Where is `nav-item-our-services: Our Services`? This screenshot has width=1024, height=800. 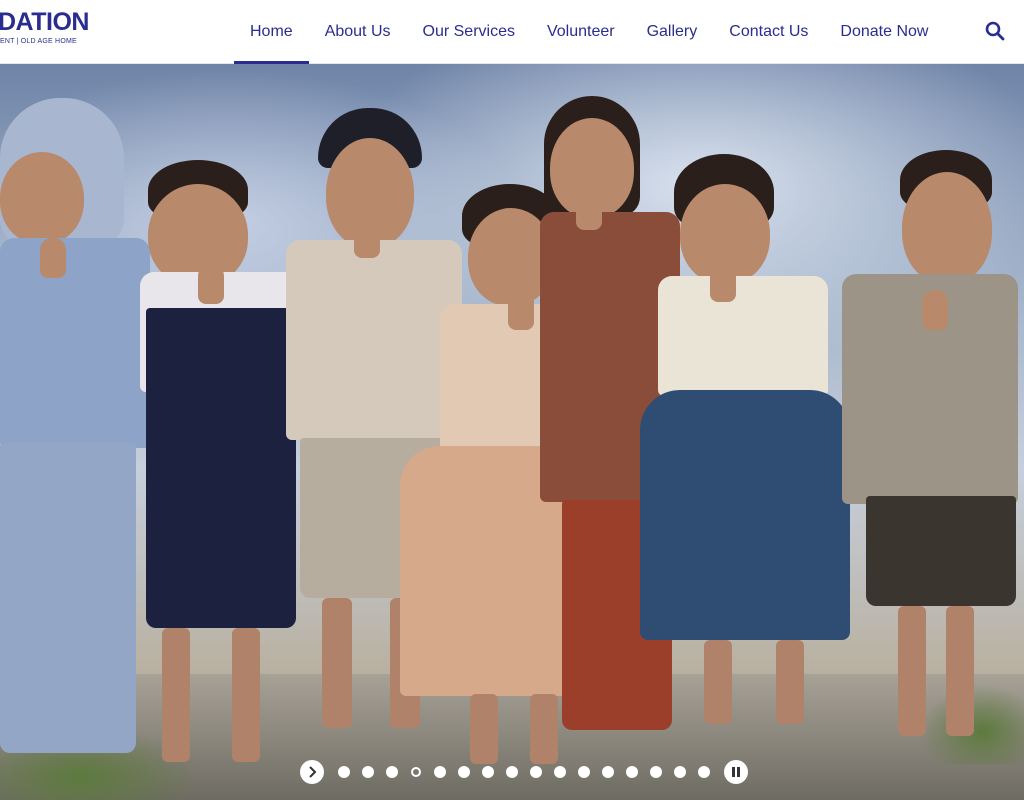
nav-item-our-services: Our Services is located at coordinates (469, 32).